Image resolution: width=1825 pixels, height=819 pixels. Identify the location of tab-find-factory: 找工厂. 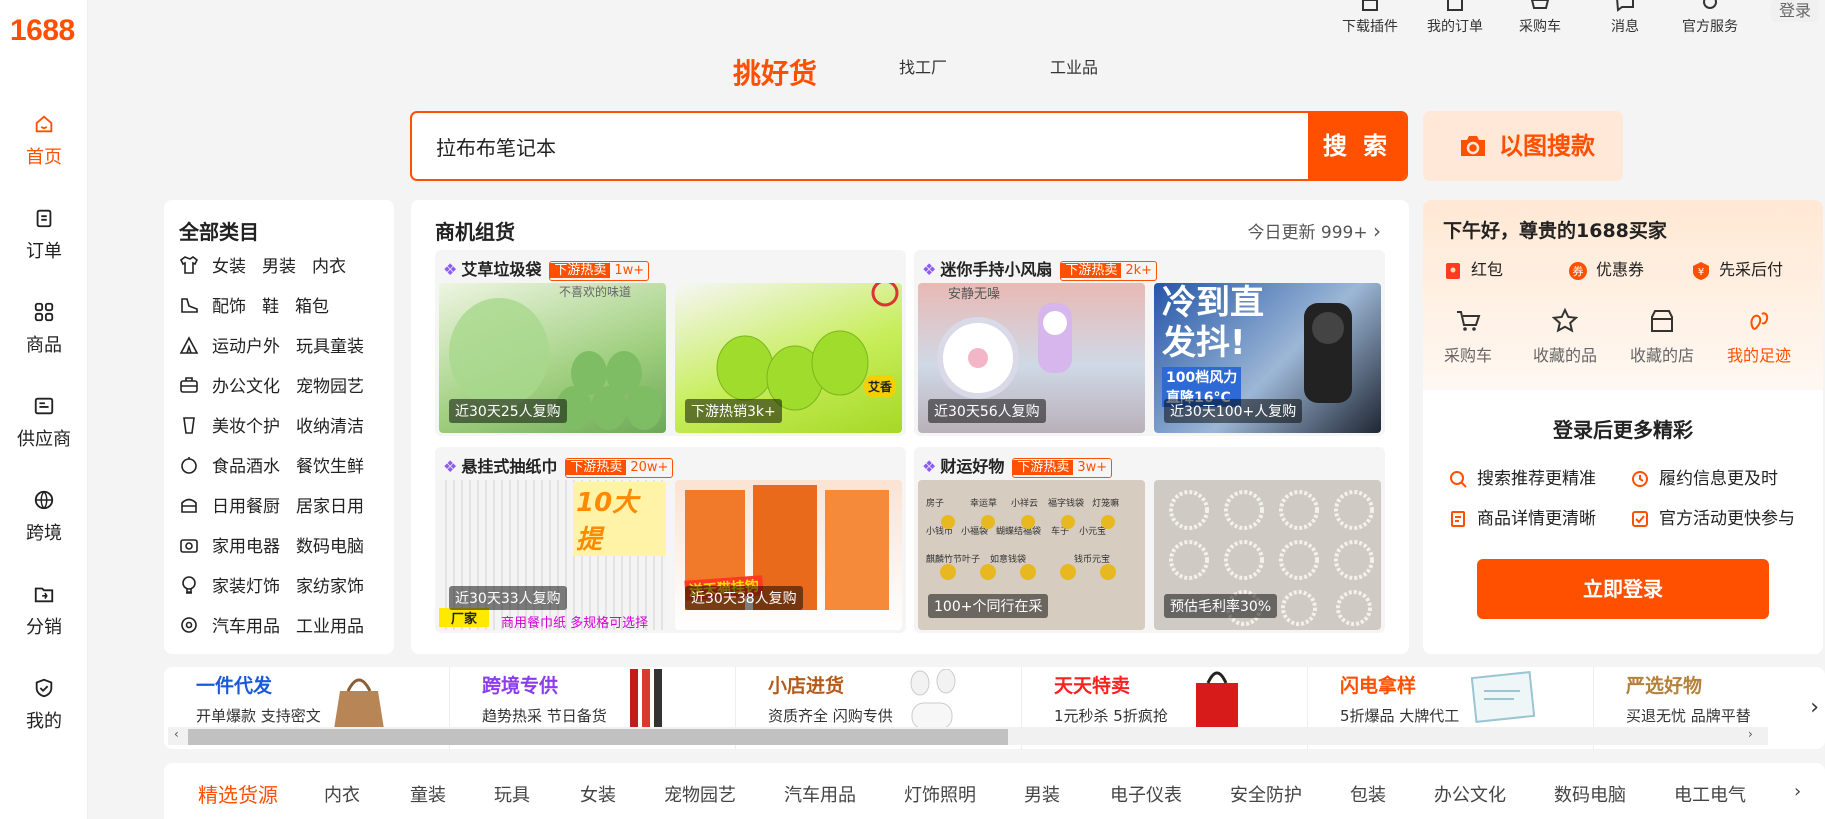
(923, 66).